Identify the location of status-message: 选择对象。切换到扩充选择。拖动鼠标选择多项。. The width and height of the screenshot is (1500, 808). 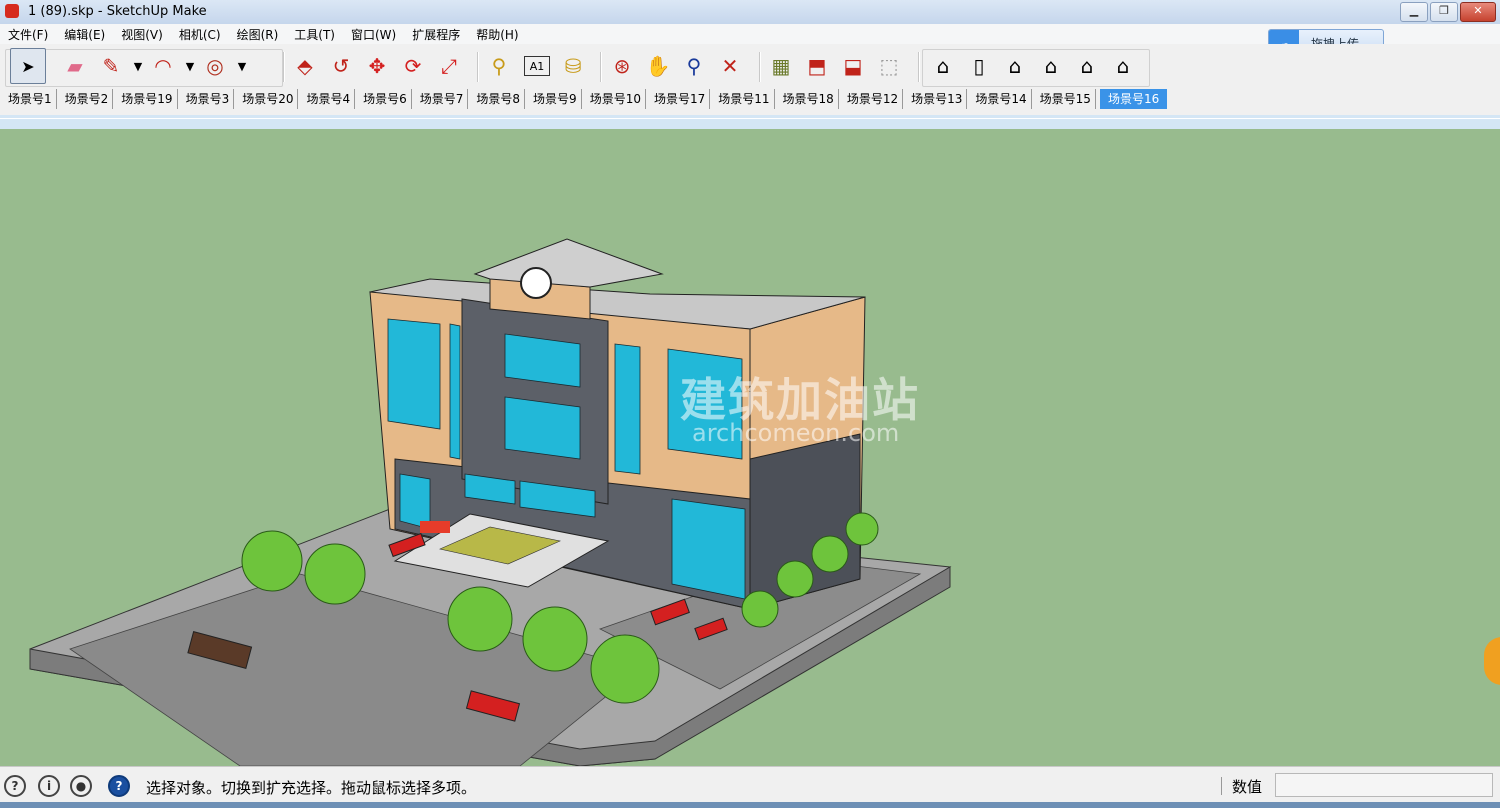
(311, 788).